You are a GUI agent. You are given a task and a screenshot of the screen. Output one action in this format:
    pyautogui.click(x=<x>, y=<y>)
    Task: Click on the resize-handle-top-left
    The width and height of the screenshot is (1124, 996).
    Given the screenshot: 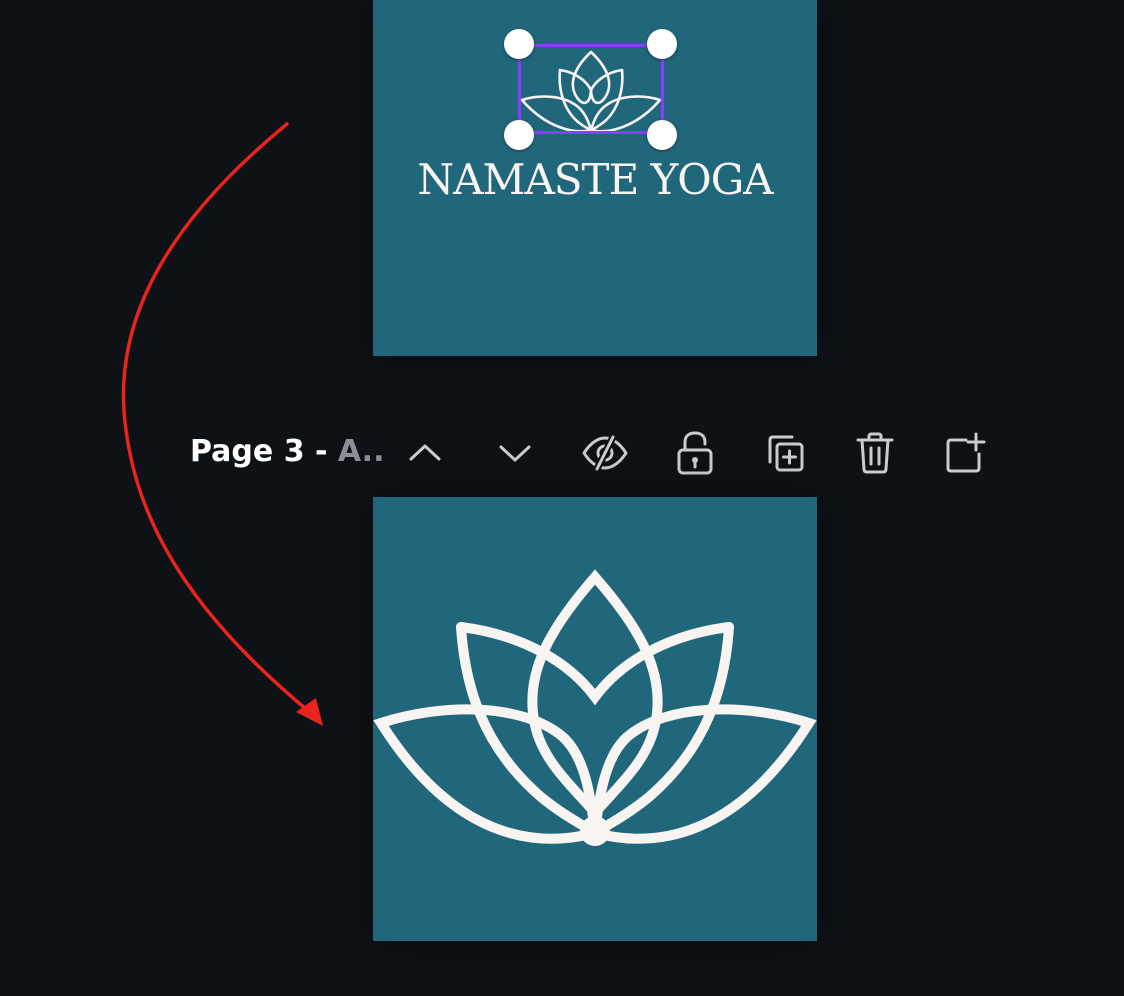 What is the action you would take?
    pyautogui.click(x=519, y=44)
    